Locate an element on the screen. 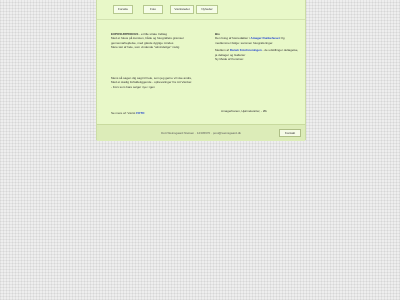 The image size is (400, 300). fotoforening-link: Dansk Fotoforeningen is located at coordinates (246, 50).